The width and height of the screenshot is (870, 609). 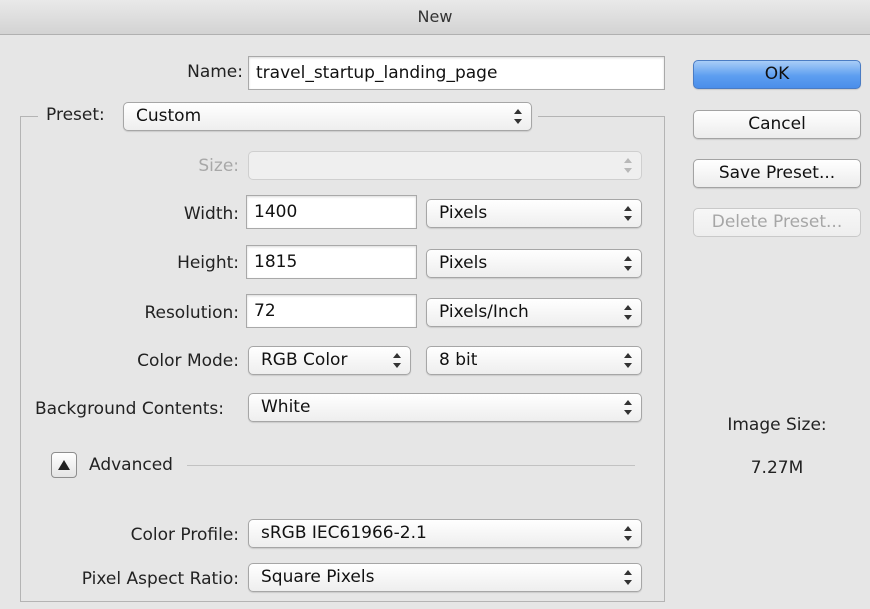 What do you see at coordinates (777, 468) in the screenshot?
I see `image-size-value: 7.27M` at bounding box center [777, 468].